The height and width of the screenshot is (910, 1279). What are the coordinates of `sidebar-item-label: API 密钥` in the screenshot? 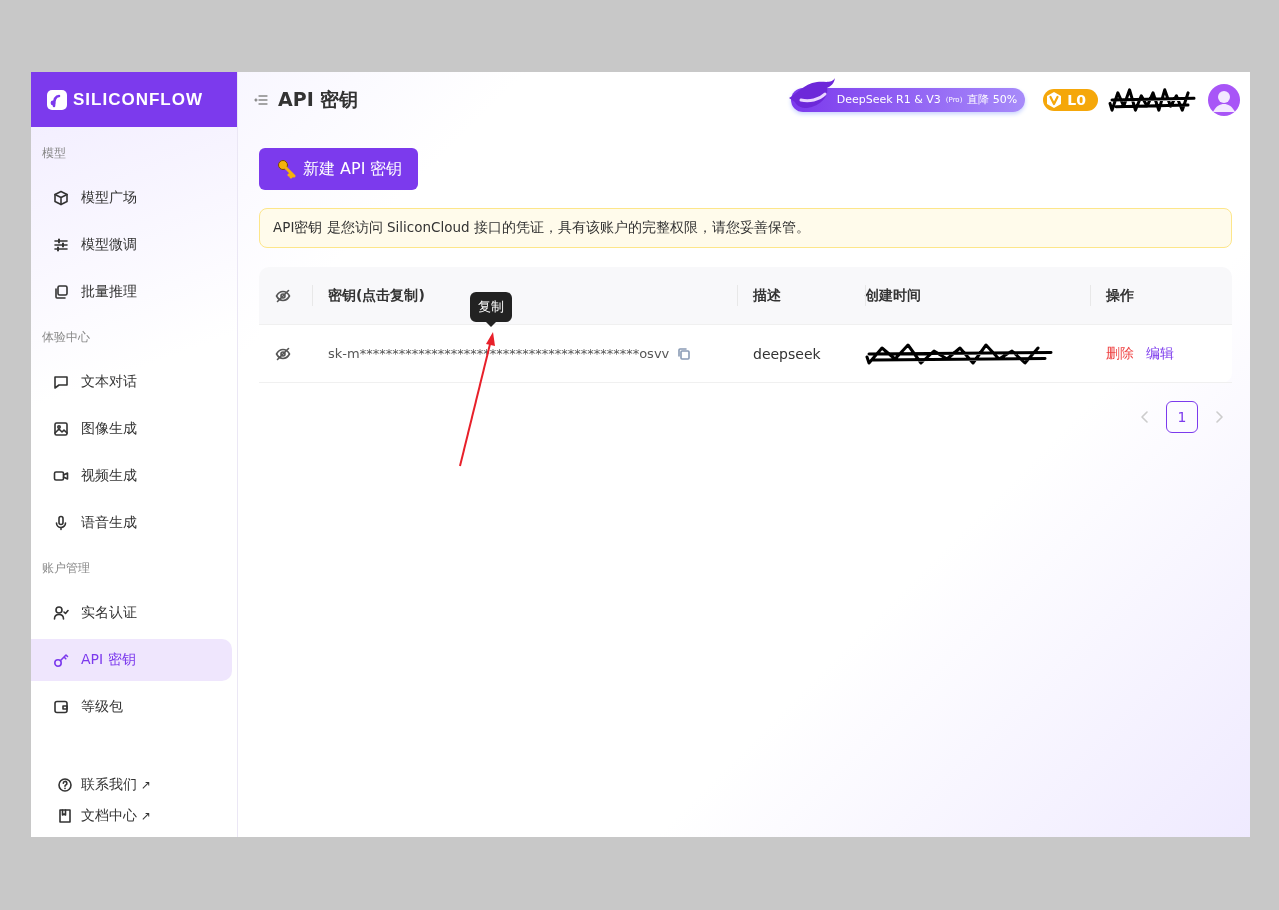 It's located at (108, 660).